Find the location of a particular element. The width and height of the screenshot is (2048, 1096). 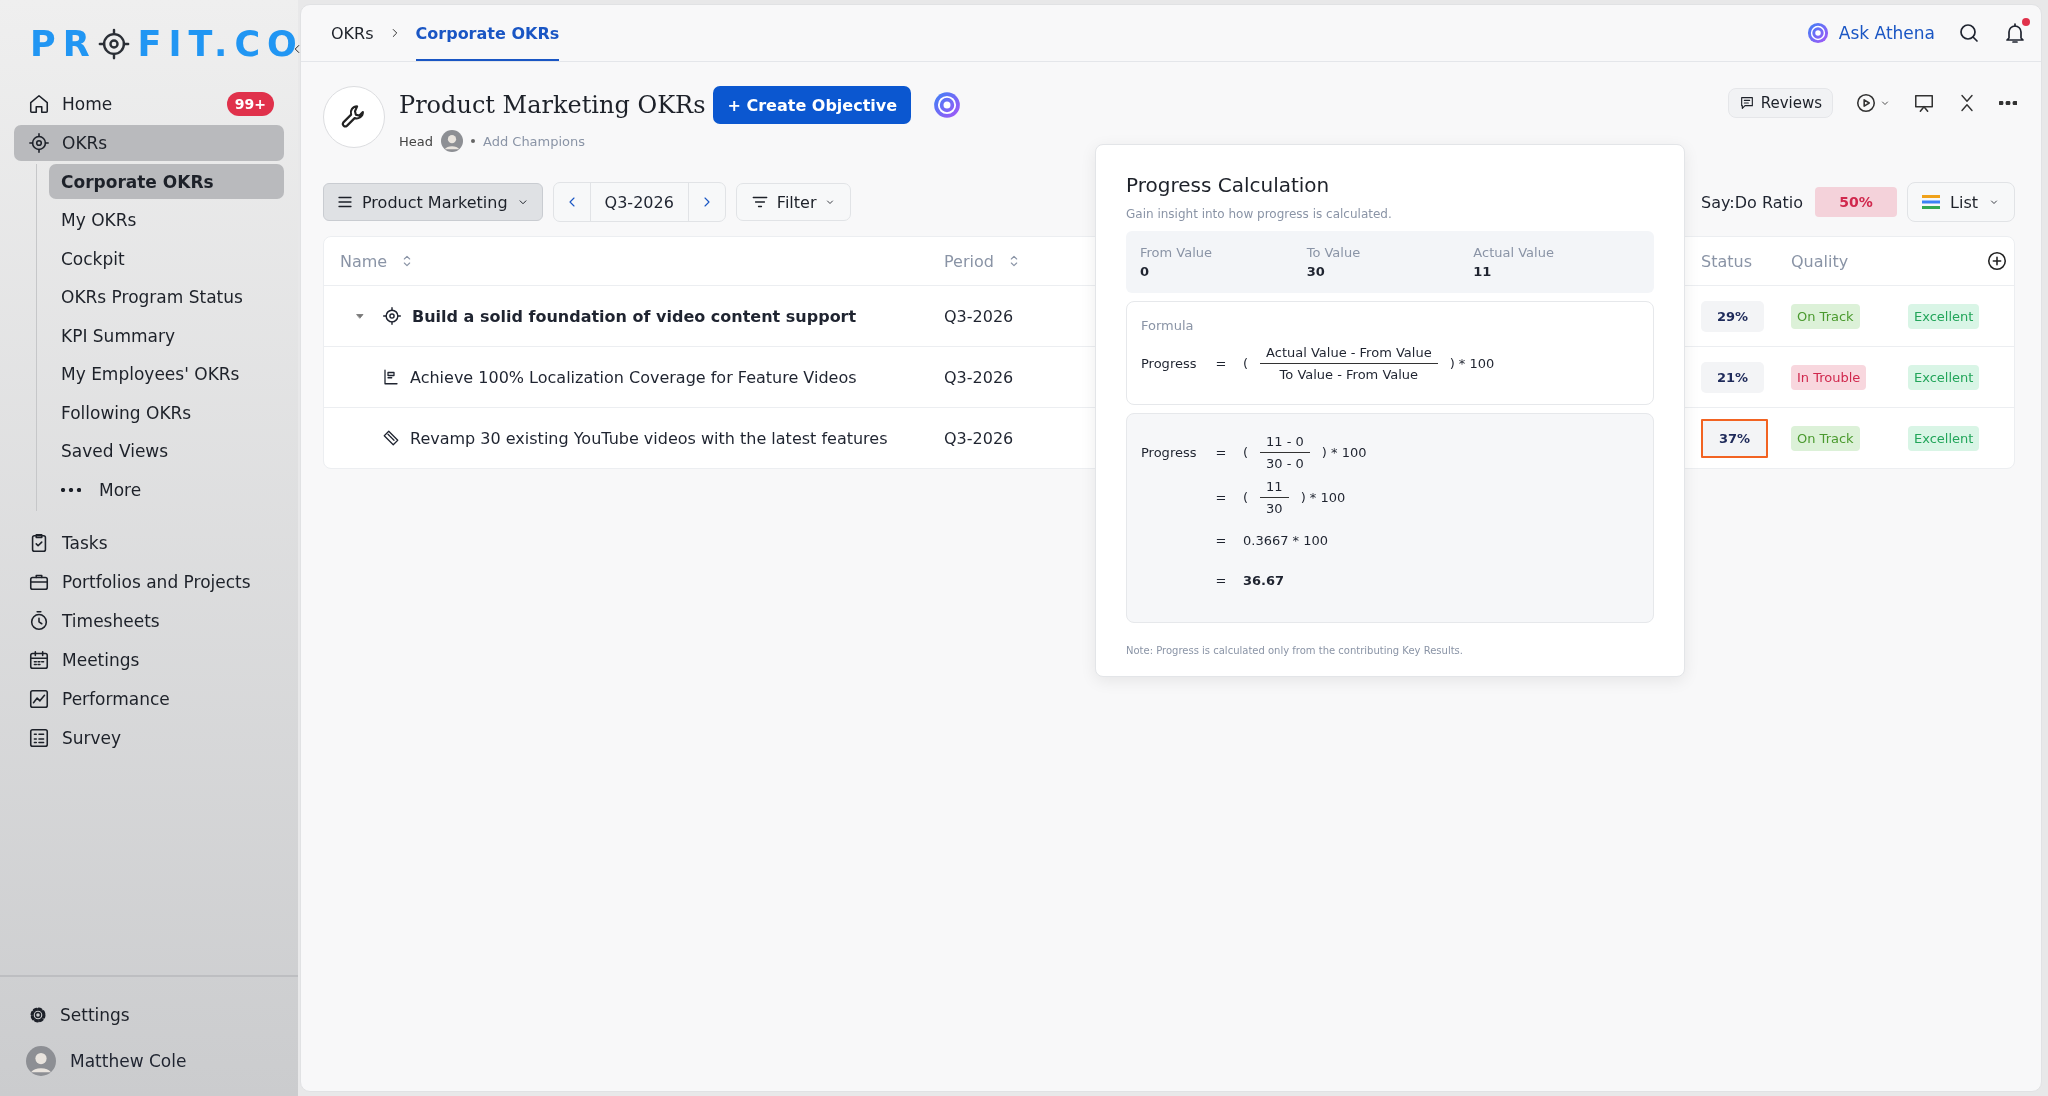

objective-name: Revamp 30 existing YouTube videos with the latest features is located at coordinates (649, 438).